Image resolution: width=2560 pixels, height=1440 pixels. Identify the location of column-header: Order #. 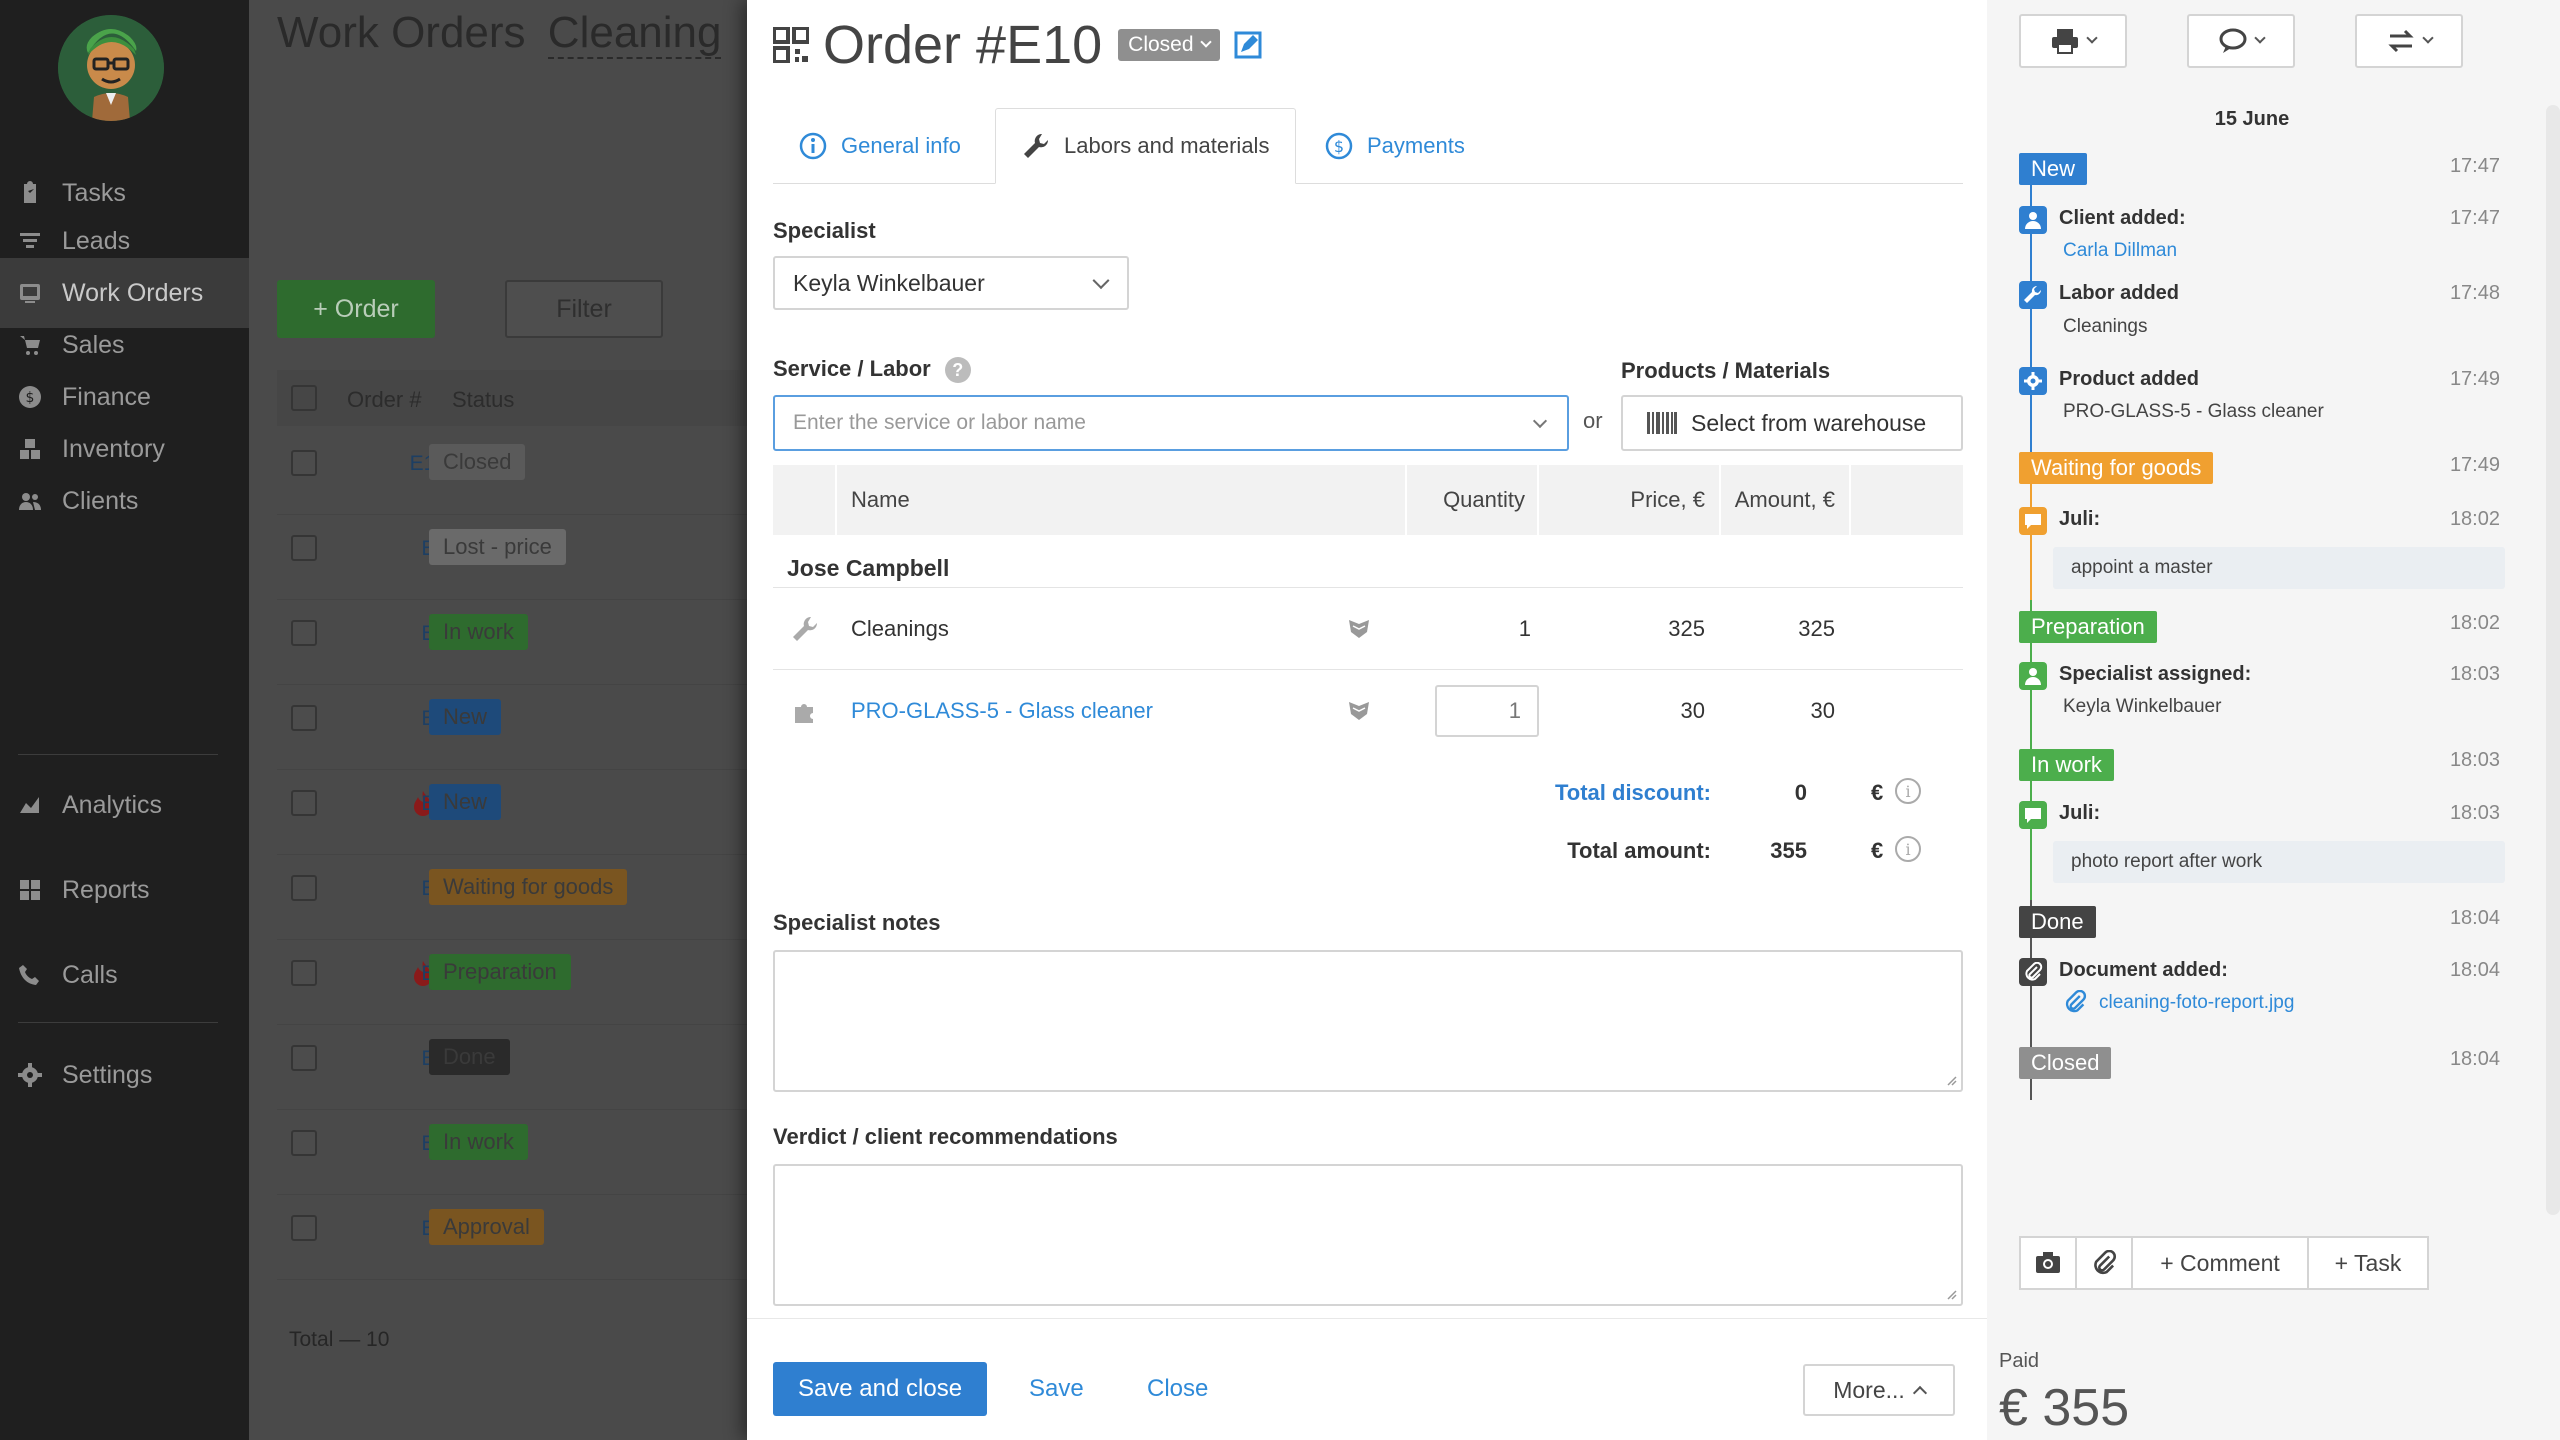
(384, 400).